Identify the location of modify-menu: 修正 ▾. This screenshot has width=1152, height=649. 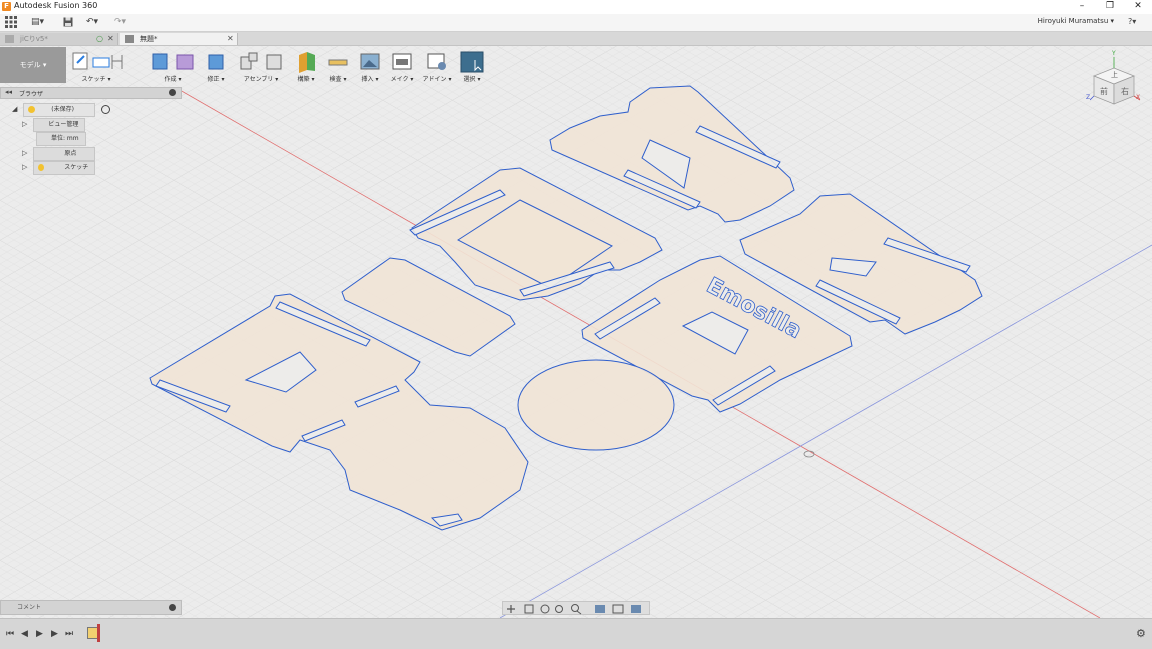
(216, 66).